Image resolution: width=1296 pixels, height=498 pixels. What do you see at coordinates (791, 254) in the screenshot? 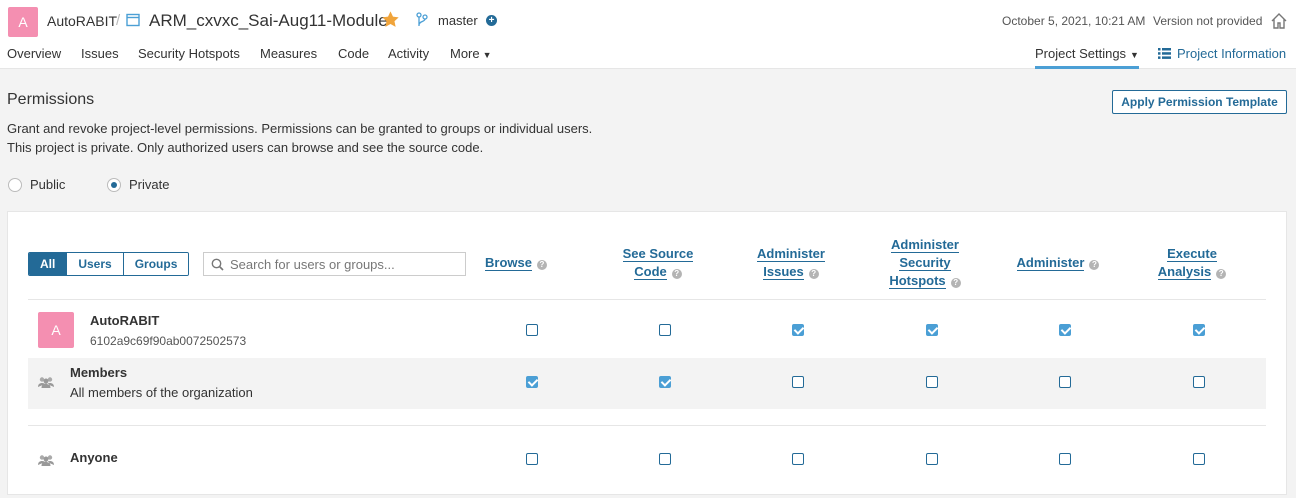
I see `column-administer-issues-label-1: Administer` at bounding box center [791, 254].